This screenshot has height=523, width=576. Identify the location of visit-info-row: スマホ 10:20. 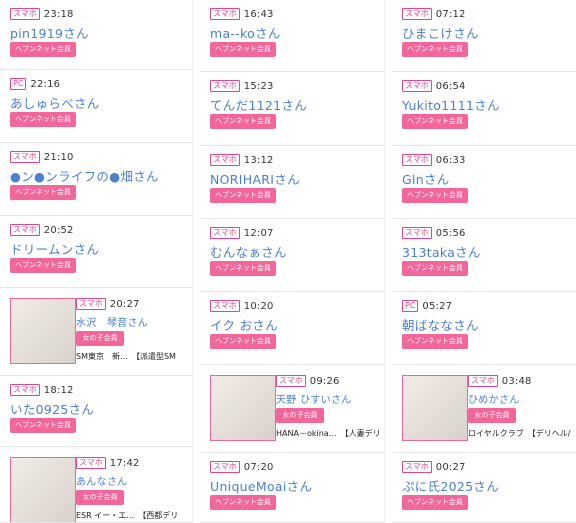
(242, 306).